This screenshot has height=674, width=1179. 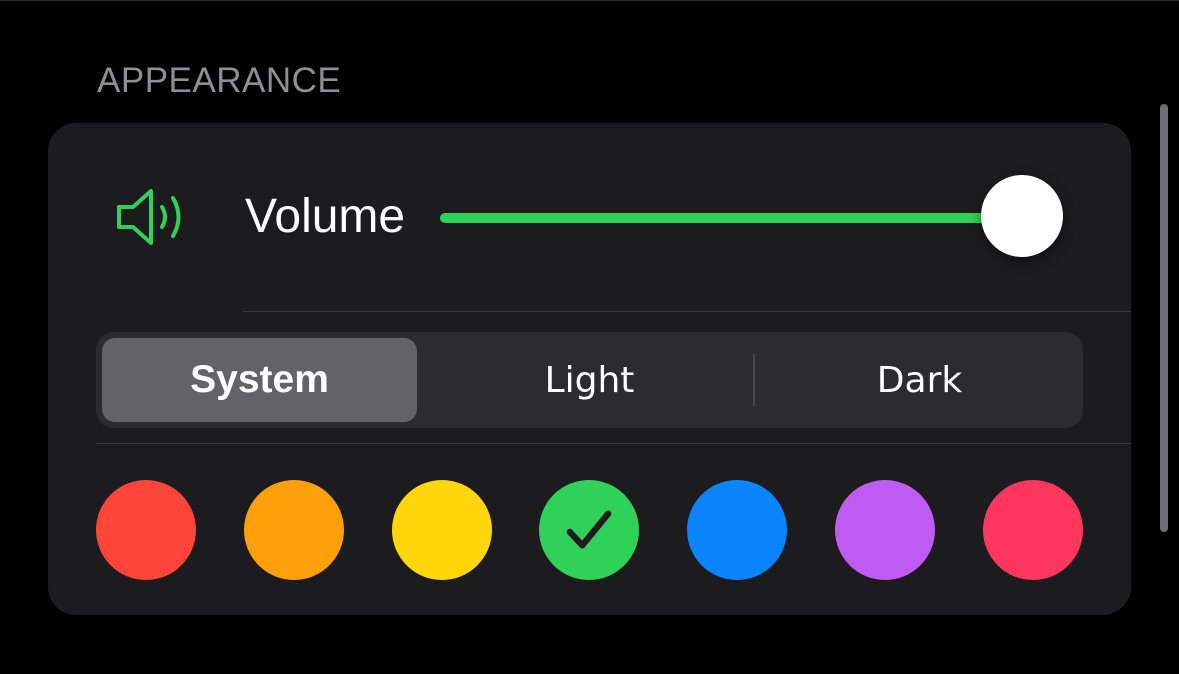 What do you see at coordinates (589, 0) in the screenshot?
I see `top-hairline` at bounding box center [589, 0].